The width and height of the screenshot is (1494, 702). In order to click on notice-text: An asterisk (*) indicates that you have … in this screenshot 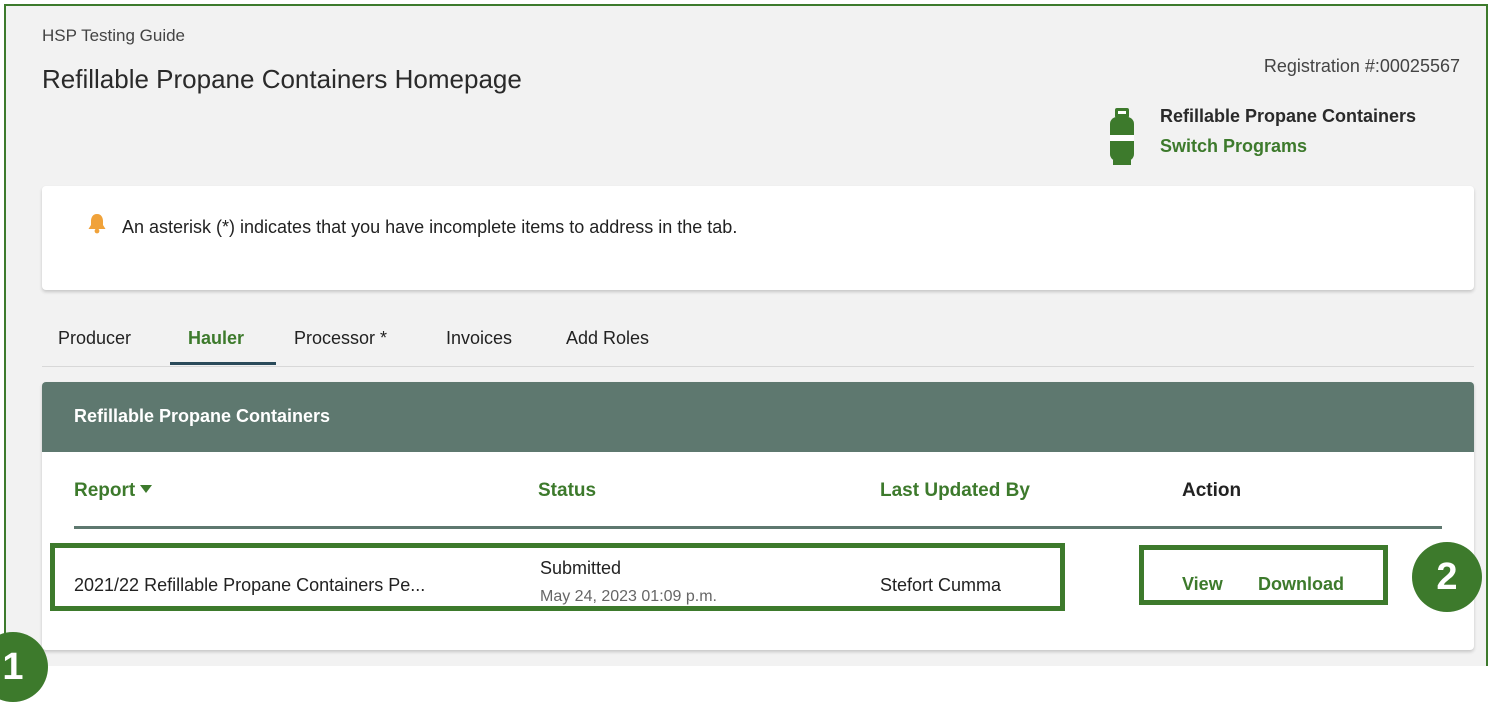, I will do `click(430, 227)`.